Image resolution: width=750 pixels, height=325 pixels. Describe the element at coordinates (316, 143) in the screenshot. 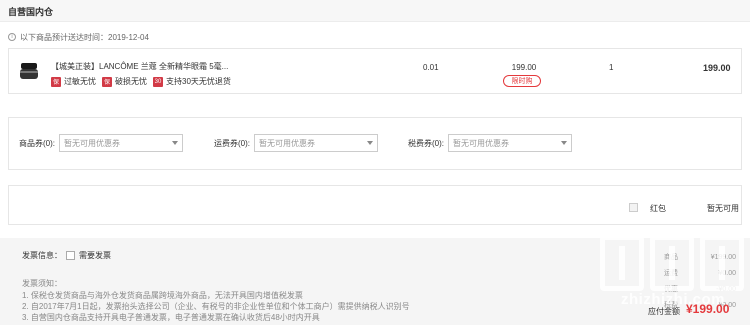

I see `shipping-coupon-select: 暂无可用优惠券` at that location.